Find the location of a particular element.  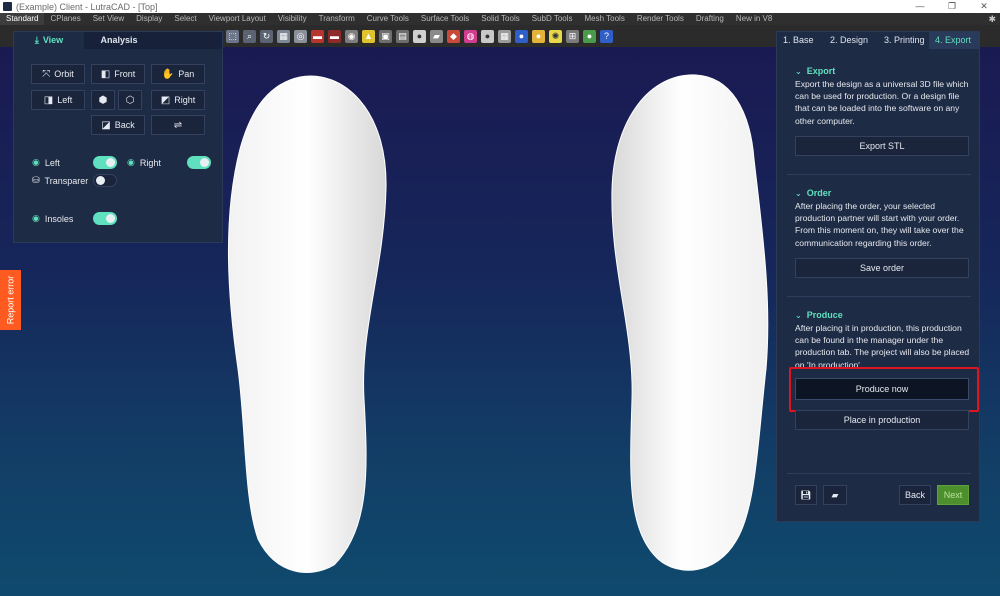

front-cube-icon: ◧ is located at coordinates (105, 74).